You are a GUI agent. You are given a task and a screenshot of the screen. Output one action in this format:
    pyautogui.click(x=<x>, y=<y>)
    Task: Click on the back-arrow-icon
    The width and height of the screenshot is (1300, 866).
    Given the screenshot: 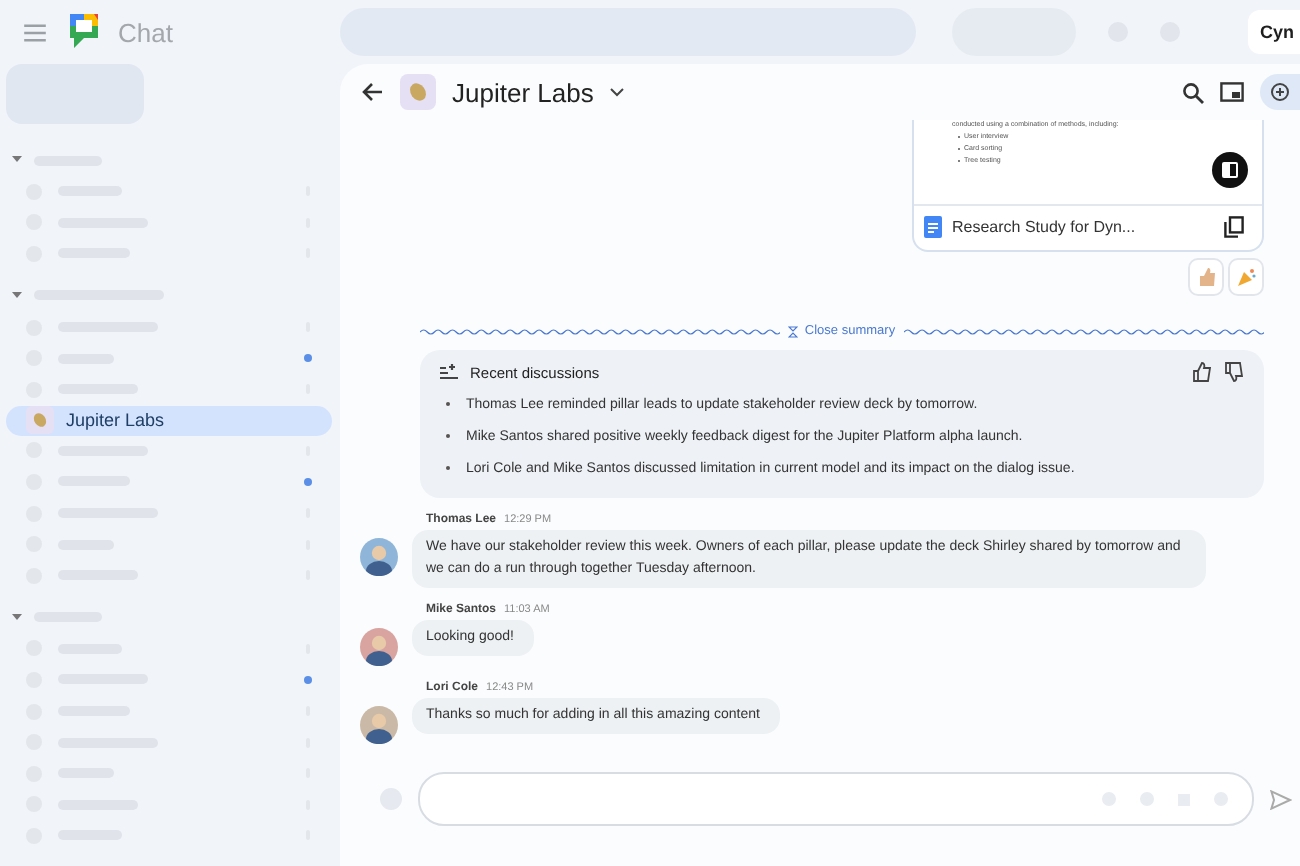 What is the action you would take?
    pyautogui.click(x=373, y=92)
    